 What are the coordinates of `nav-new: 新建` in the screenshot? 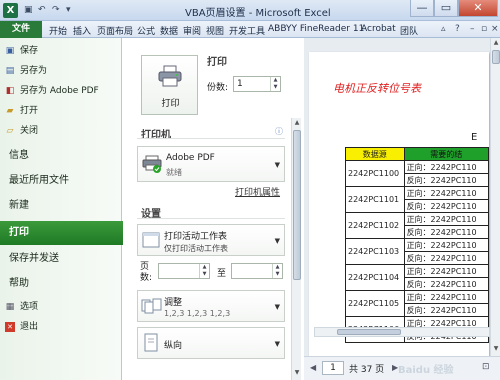 It's located at (61, 206).